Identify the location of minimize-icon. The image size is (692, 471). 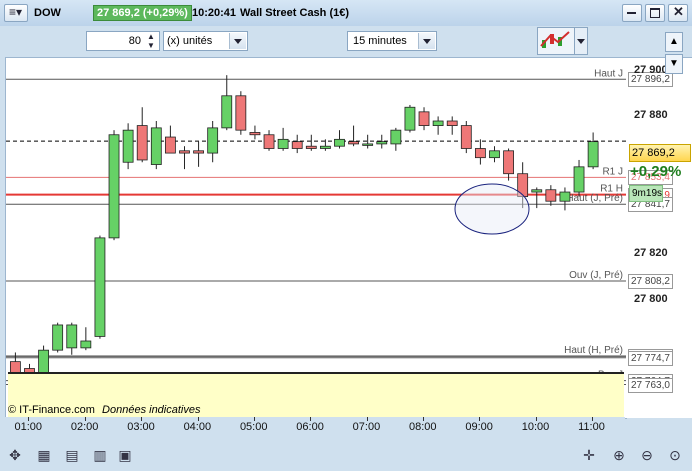
(631, 13).